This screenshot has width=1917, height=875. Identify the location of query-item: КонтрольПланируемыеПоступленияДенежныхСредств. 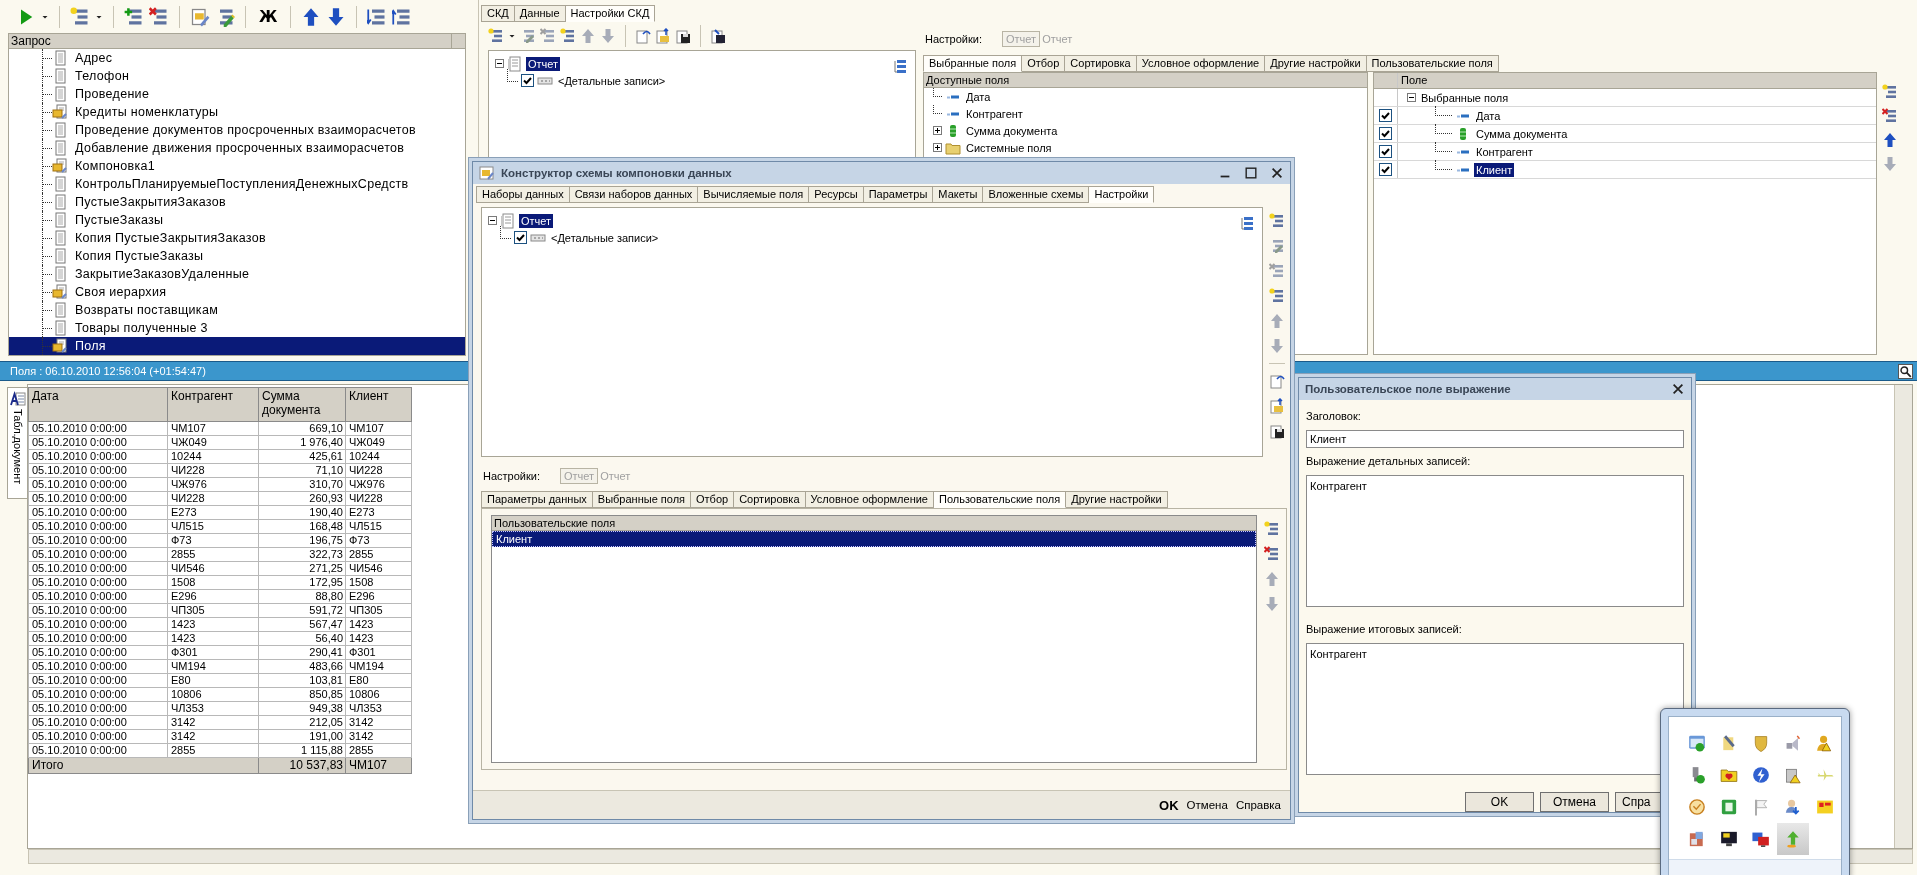
(237, 184).